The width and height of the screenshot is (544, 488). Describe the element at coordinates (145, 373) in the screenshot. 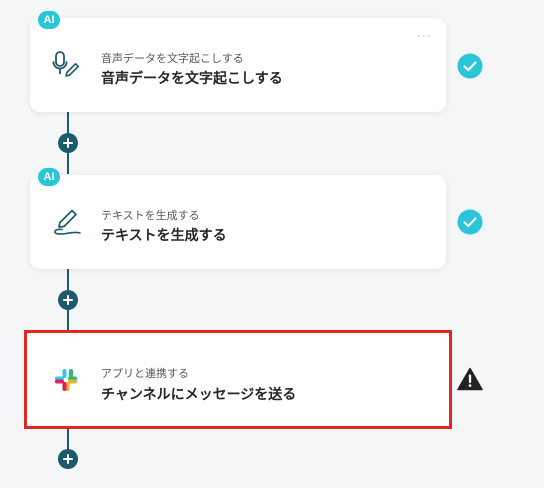

I see `step-subtitle: アプリと連携する` at that location.